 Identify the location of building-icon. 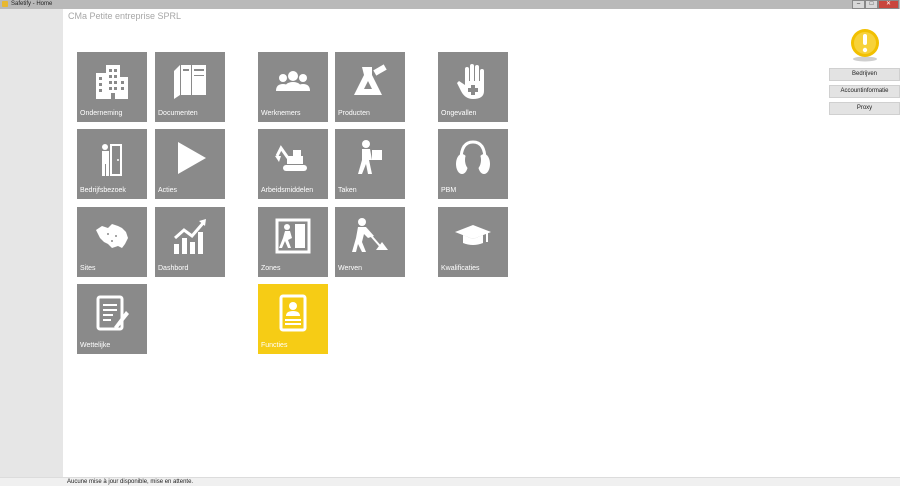
(112, 81).